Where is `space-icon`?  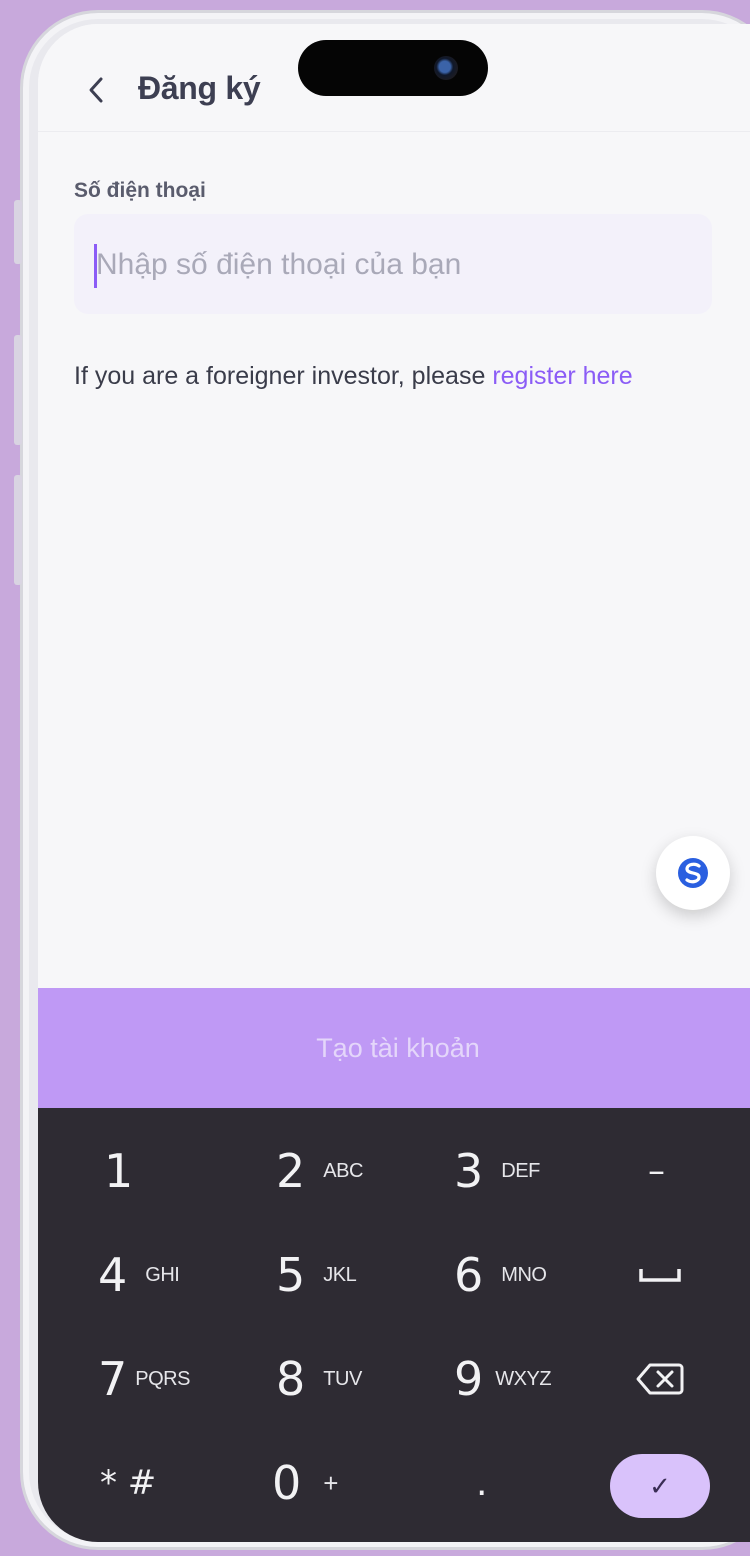
space-icon is located at coordinates (660, 1275).